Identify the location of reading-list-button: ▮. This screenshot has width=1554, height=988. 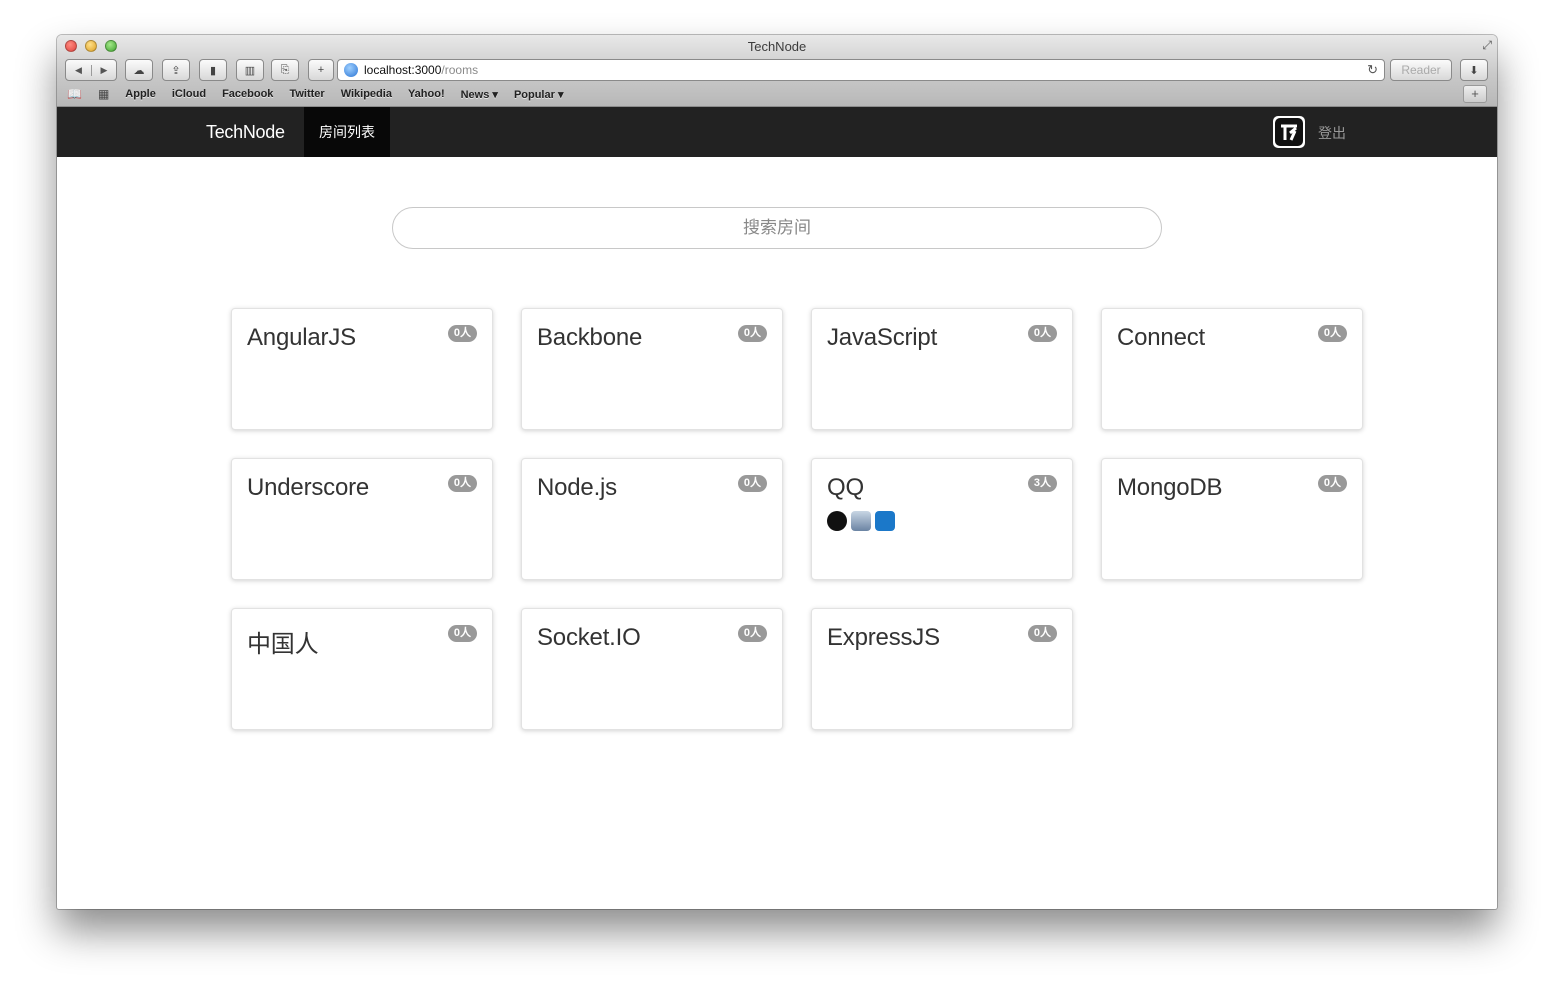
(213, 70).